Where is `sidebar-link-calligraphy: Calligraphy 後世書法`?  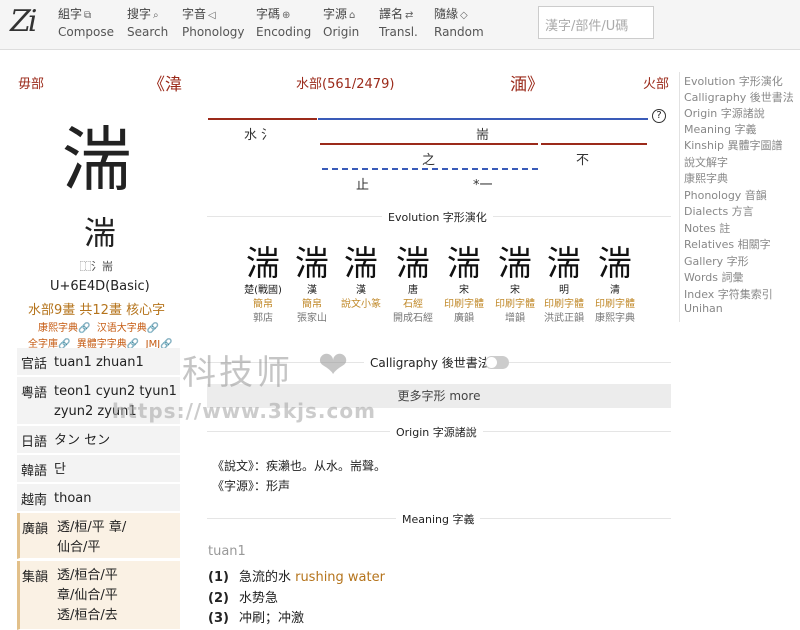 sidebar-link-calligraphy: Calligraphy 後世書法 is located at coordinates (739, 97).